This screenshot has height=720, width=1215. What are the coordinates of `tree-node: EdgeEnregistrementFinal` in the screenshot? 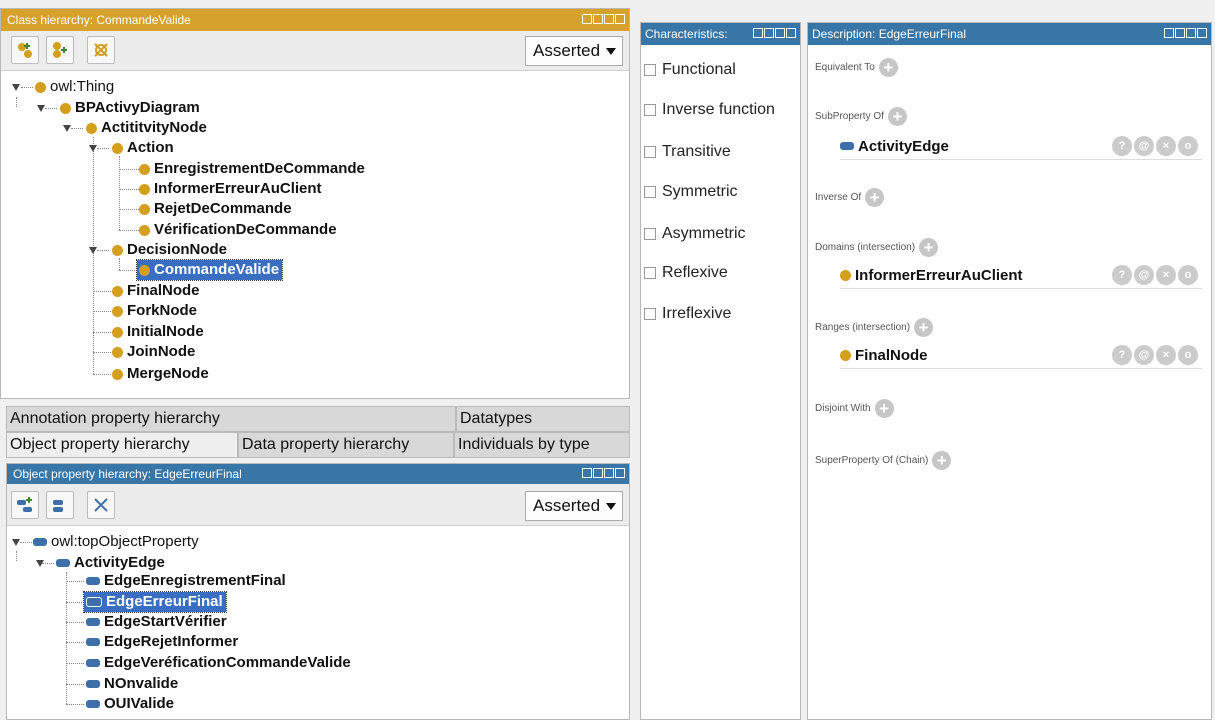 It's located at (186, 581).